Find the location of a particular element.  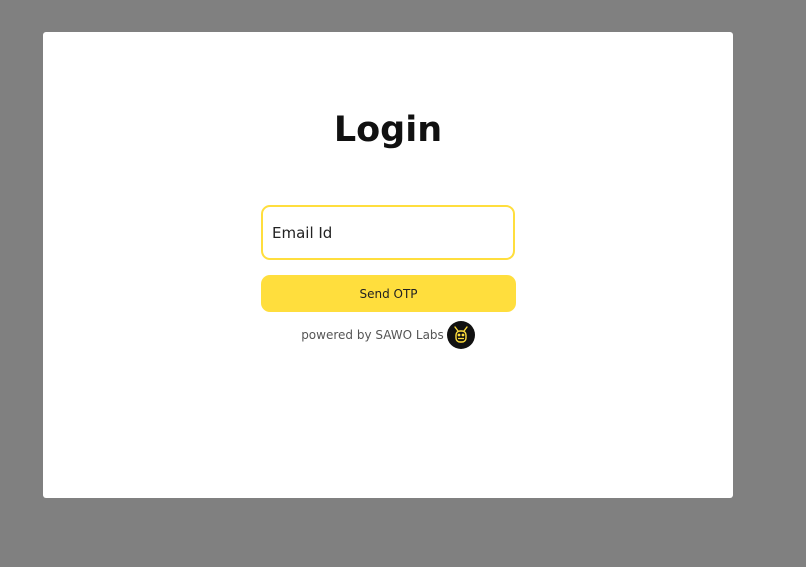

send-otp-button: Send OTP is located at coordinates (388, 293).